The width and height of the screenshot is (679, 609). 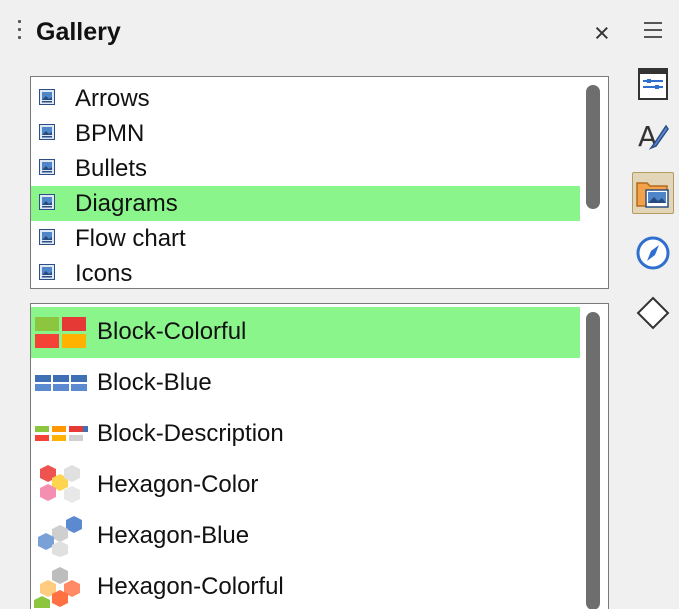 What do you see at coordinates (190, 433) in the screenshot?
I see `list-item-label: Block-Description` at bounding box center [190, 433].